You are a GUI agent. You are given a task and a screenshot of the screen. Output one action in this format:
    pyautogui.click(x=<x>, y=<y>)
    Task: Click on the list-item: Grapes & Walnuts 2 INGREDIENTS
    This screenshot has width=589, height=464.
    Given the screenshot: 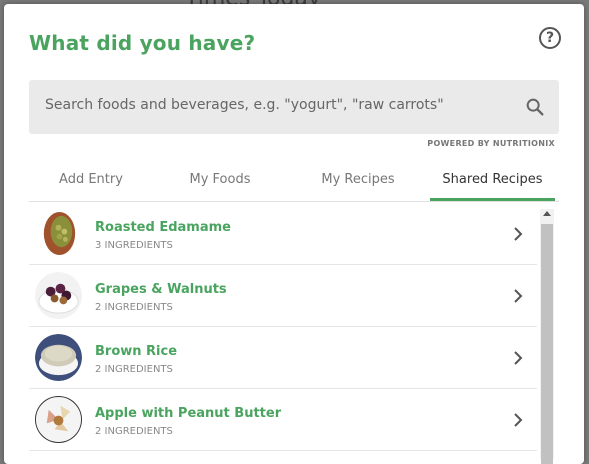 What is the action you would take?
    pyautogui.click(x=283, y=296)
    